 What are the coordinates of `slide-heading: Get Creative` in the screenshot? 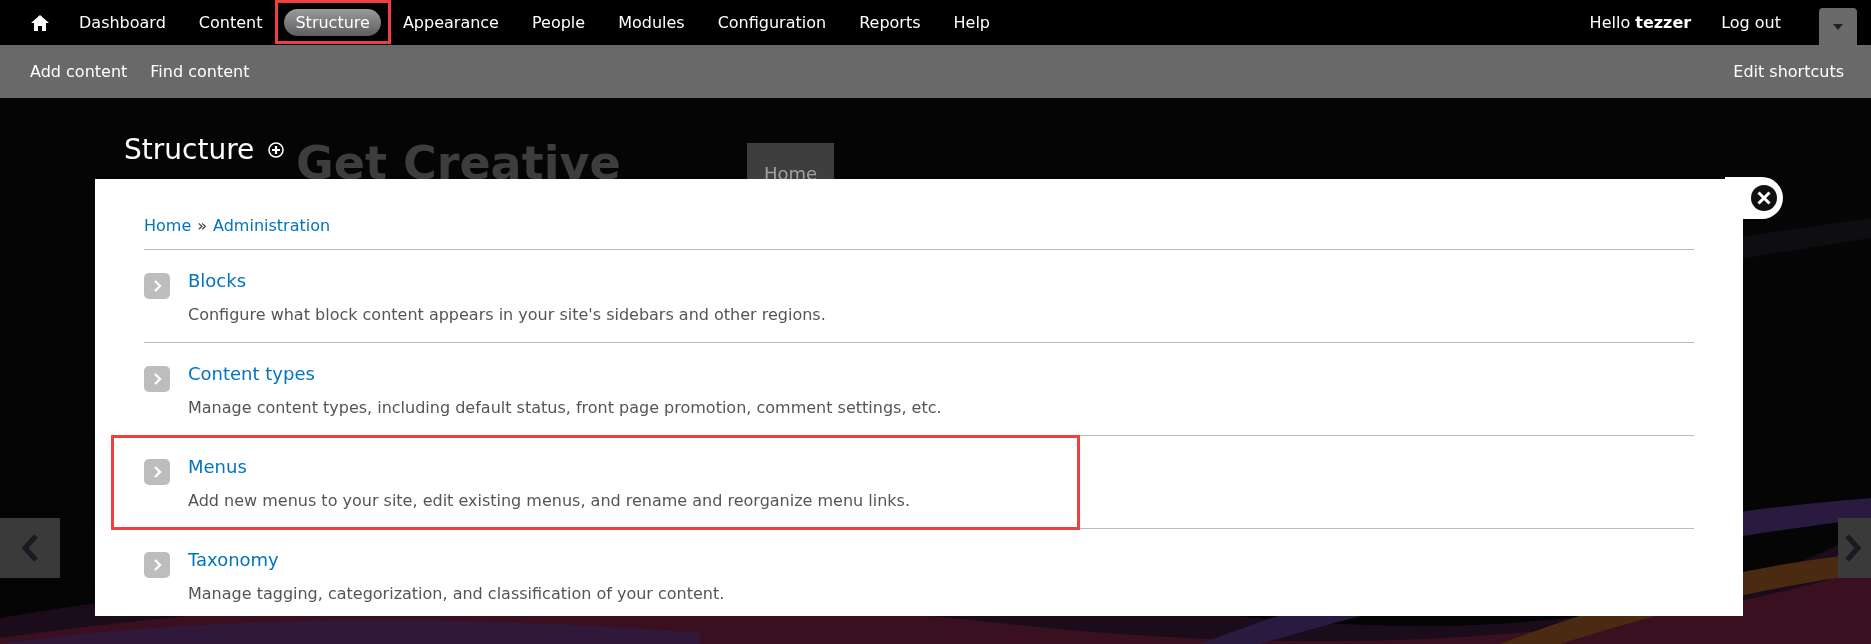 It's located at (458, 163).